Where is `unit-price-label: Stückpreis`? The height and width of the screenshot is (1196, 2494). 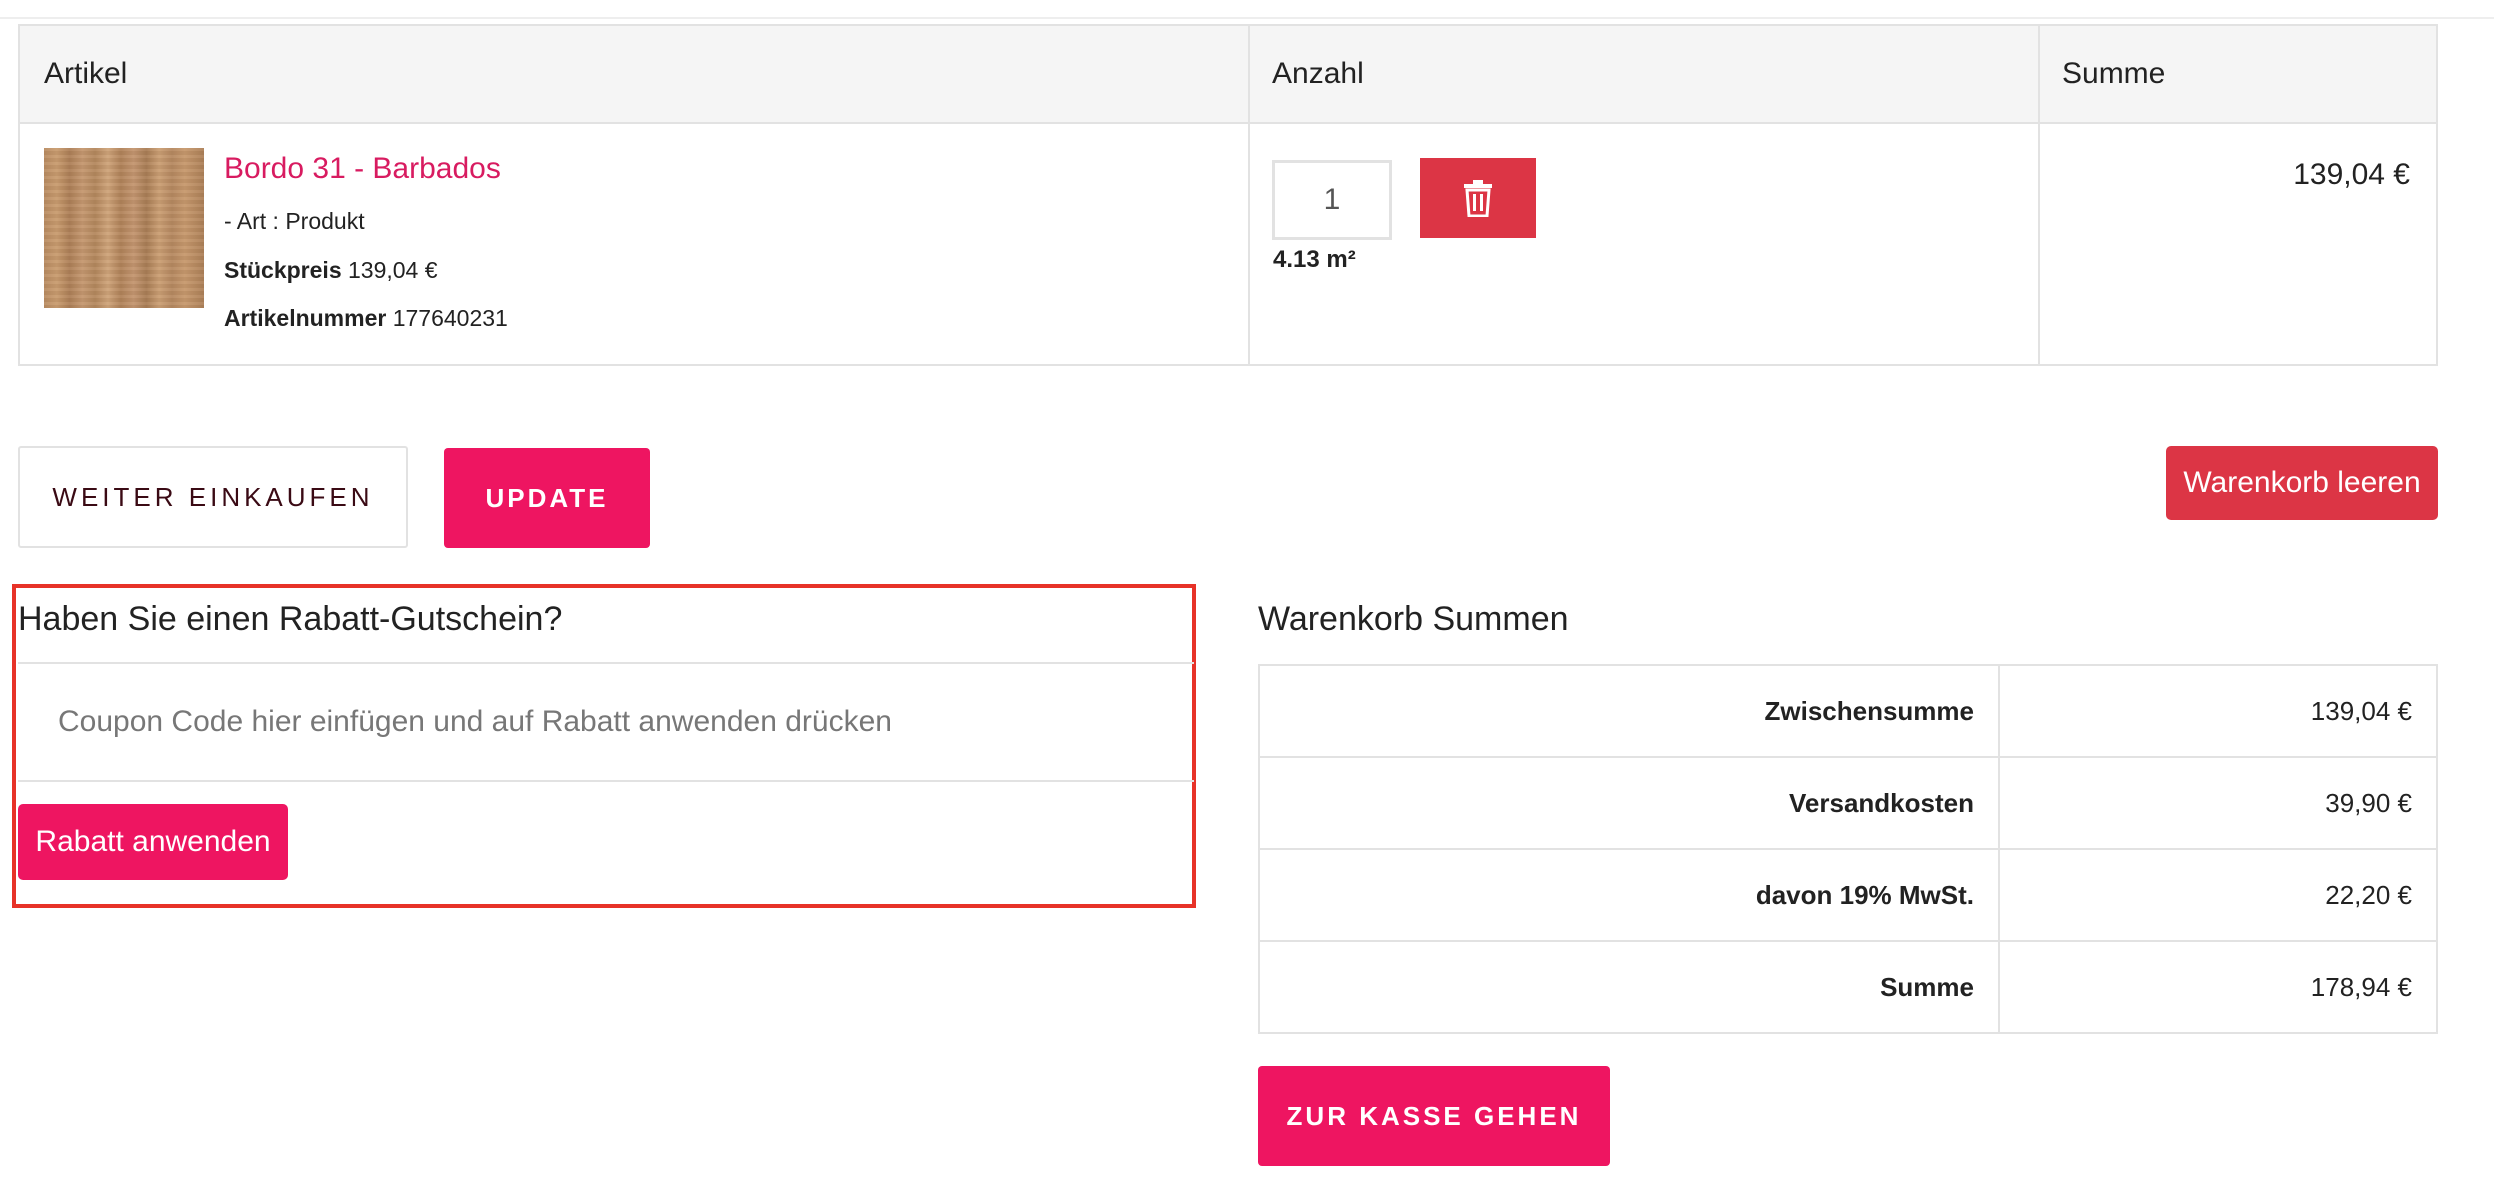
unit-price-label: Stückpreis is located at coordinates (283, 270).